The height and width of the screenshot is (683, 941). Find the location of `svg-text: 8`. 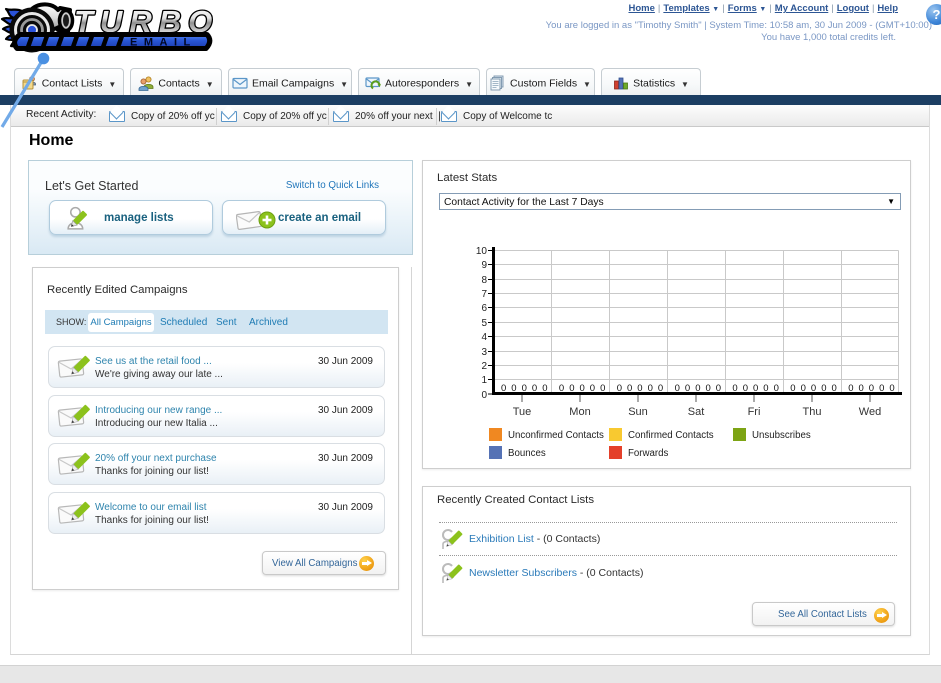

svg-text: 8 is located at coordinates (484, 280).